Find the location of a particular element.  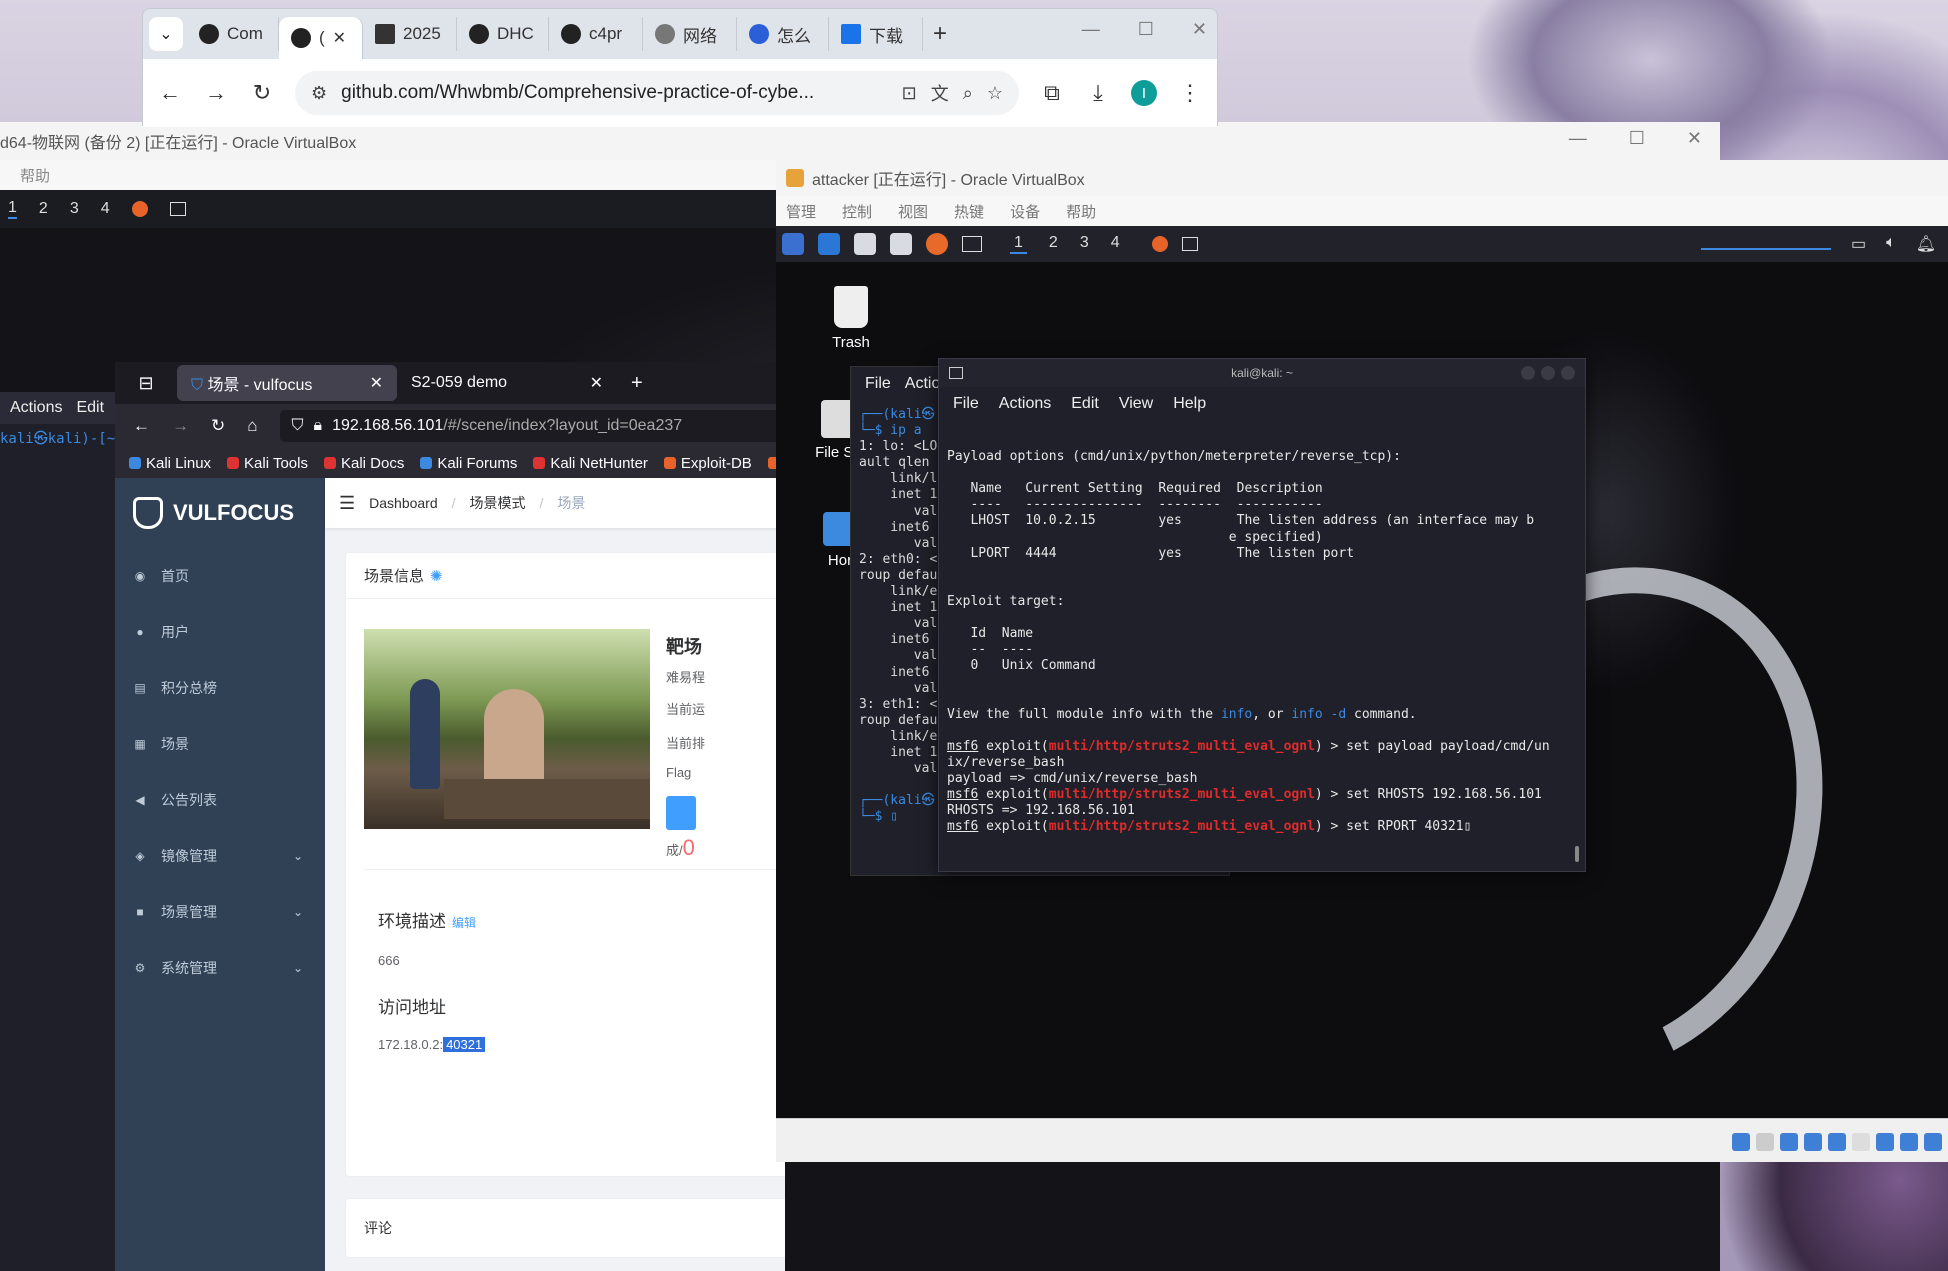

display-status-icon is located at coordinates (1885, 1142).